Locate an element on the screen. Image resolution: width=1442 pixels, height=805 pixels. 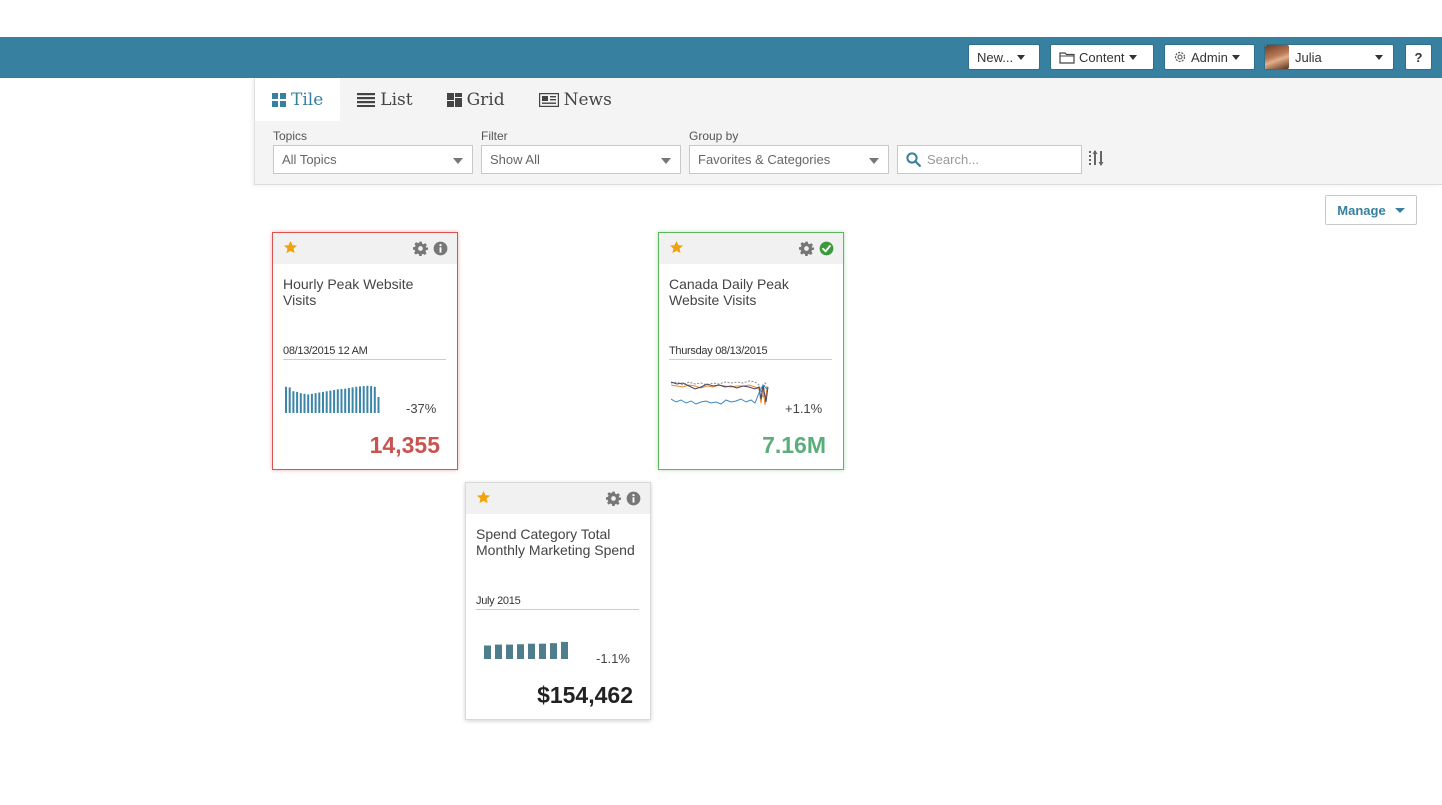
filter-select-value: Show All is located at coordinates (515, 159).